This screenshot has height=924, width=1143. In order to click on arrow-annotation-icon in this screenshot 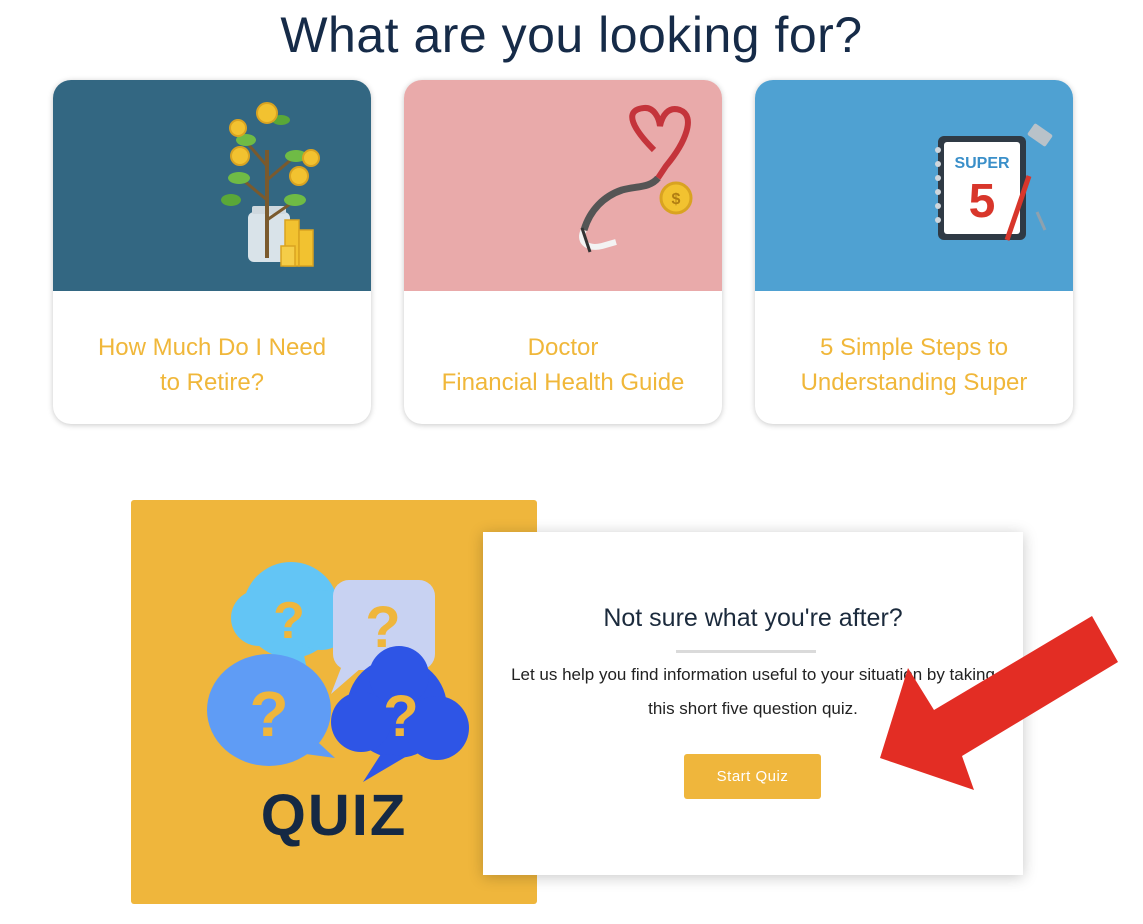, I will do `click(999, 703)`.